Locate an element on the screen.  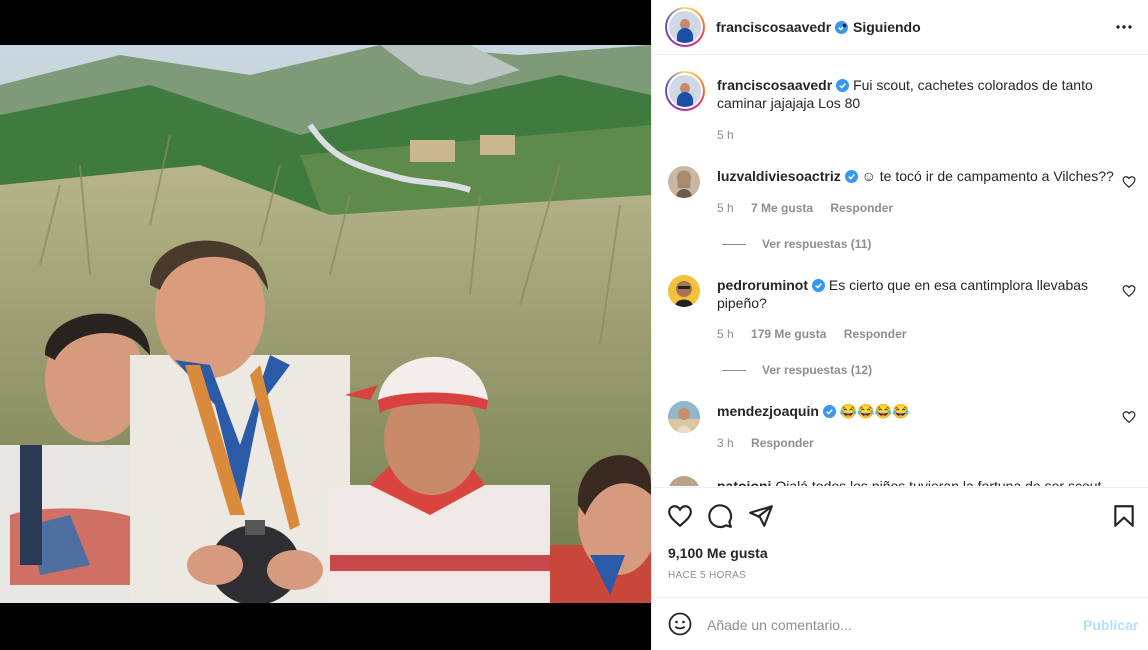
caption-time: 5 h is located at coordinates (725, 135).